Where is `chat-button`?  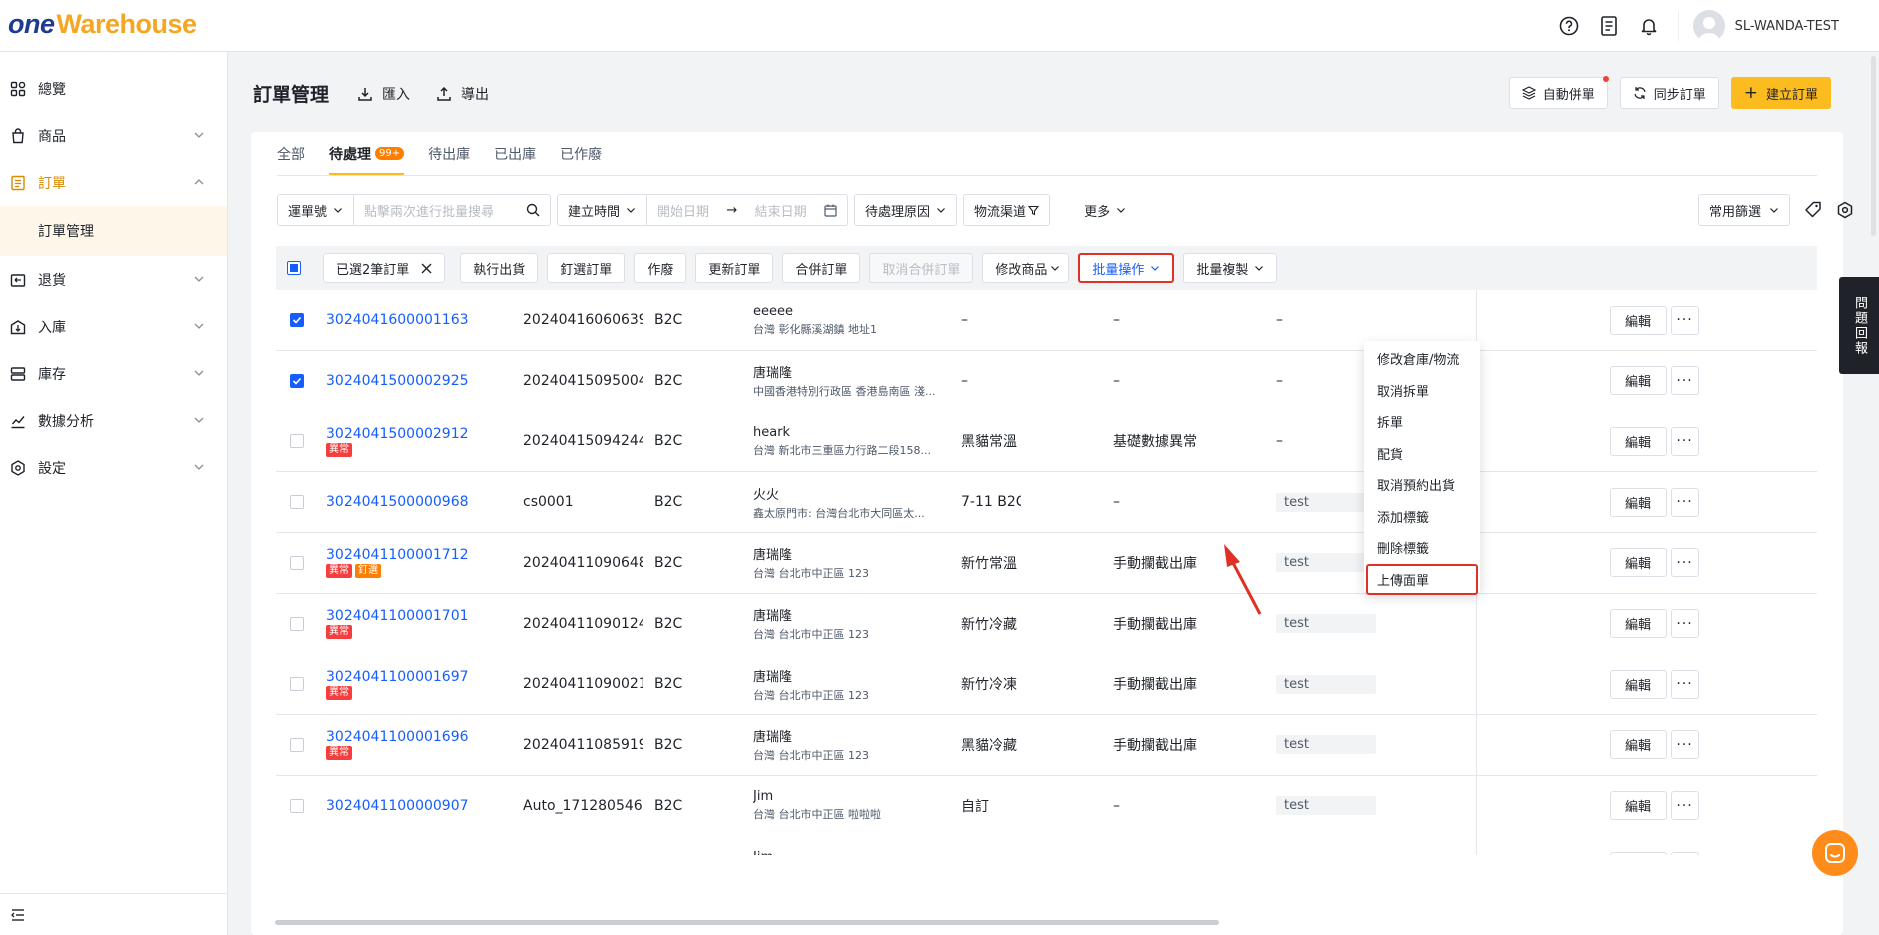 chat-button is located at coordinates (1835, 853).